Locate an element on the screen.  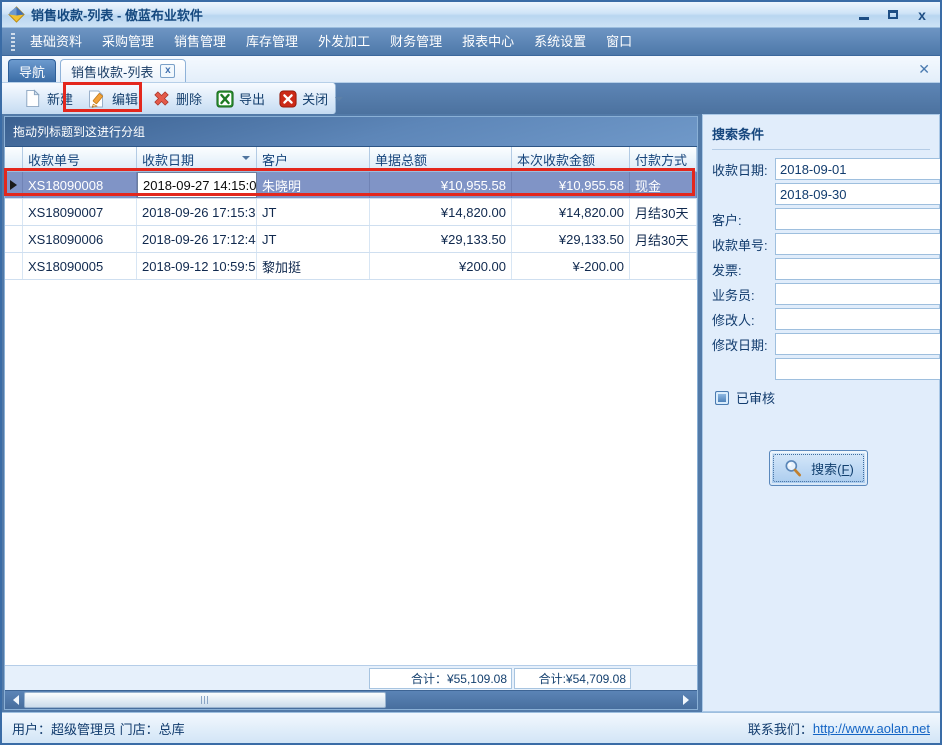
modify-date-from-input is located at coordinates (858, 344).